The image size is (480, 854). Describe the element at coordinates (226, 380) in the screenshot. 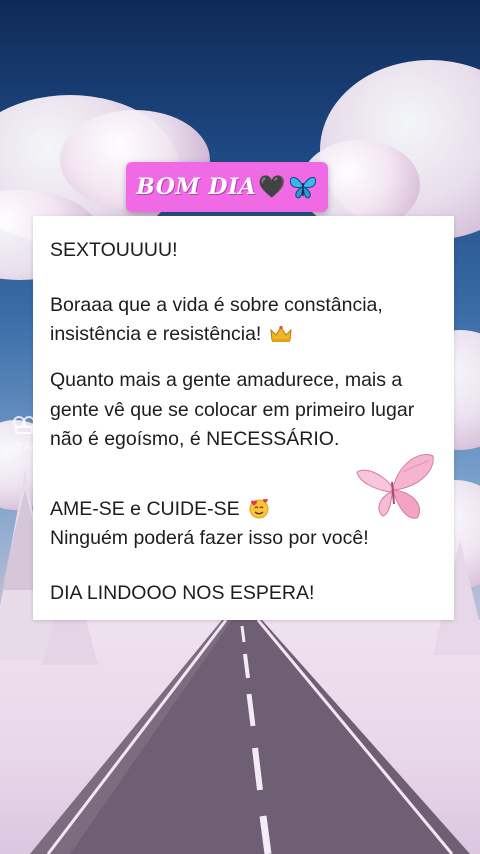

I see `message-line: Quanto mais a gente amadurece, mais a` at that location.